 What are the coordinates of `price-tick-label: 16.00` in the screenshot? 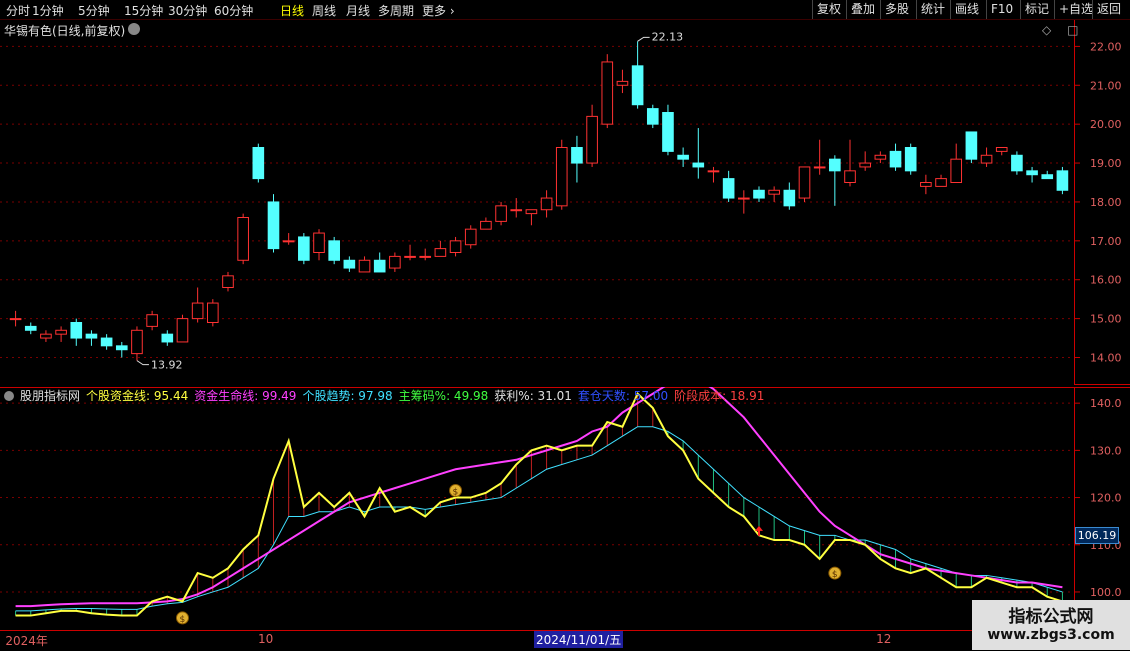 It's located at (1106, 280).